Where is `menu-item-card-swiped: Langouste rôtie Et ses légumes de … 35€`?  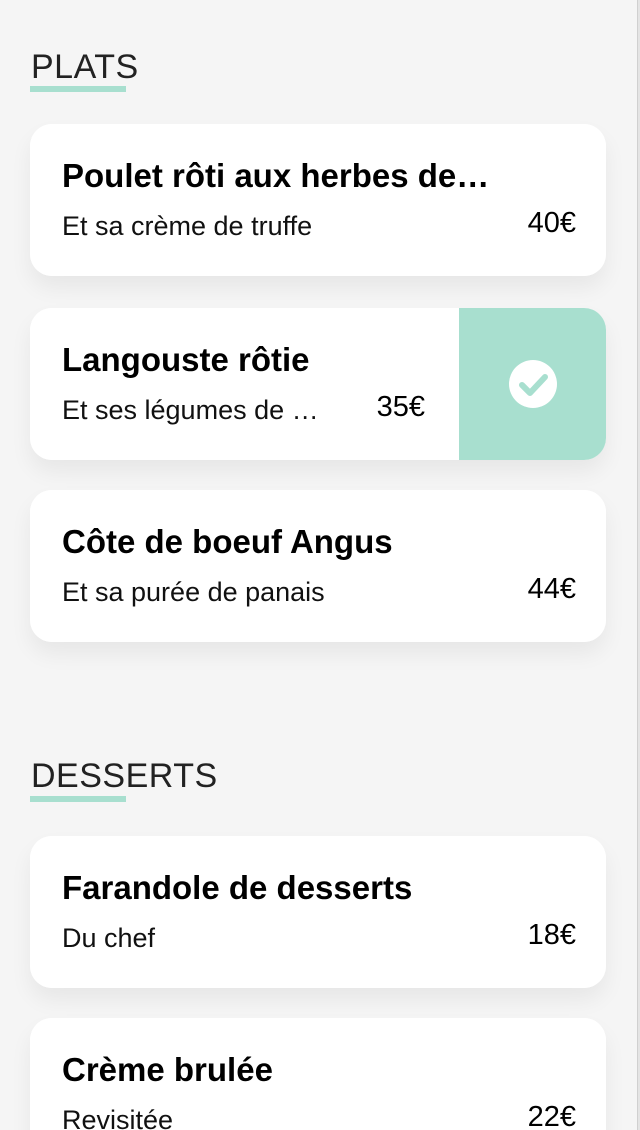 menu-item-card-swiped: Langouste rôtie Et ses légumes de … 35€ is located at coordinates (318, 384).